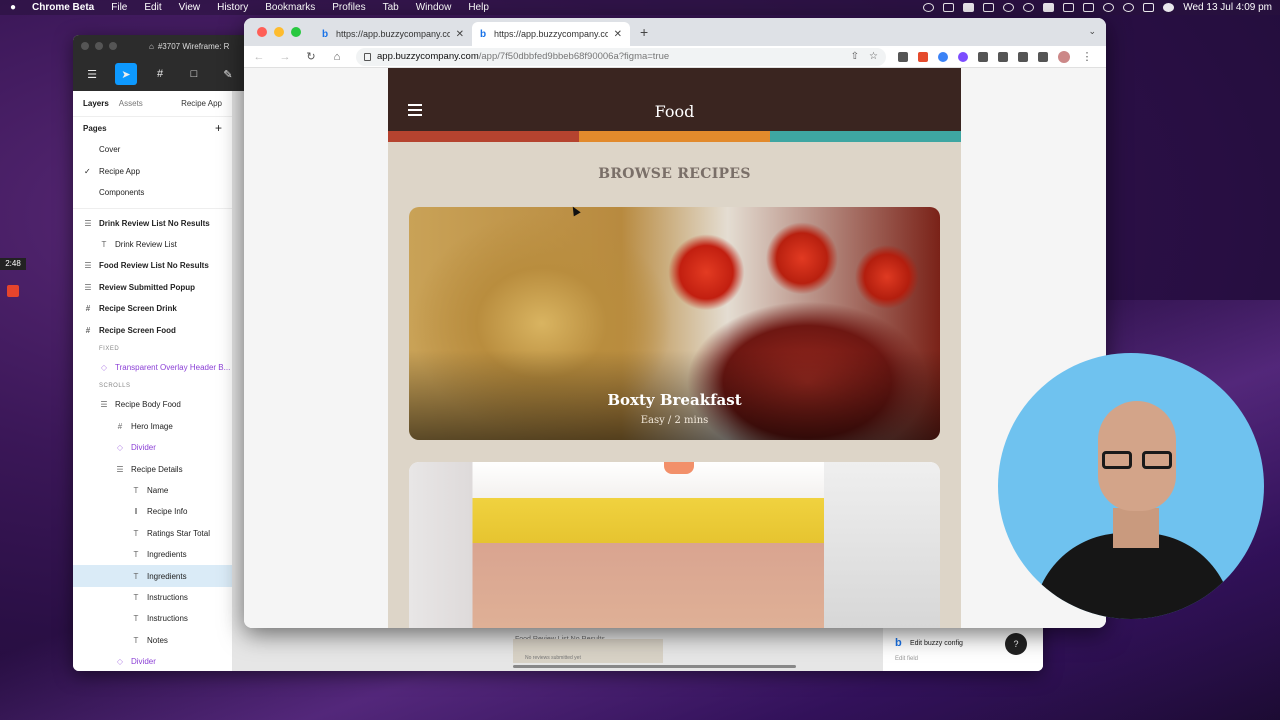 Image resolution: width=1280 pixels, height=720 pixels. Describe the element at coordinates (160, 74) in the screenshot. I see `frame-tool-icon: #` at that location.